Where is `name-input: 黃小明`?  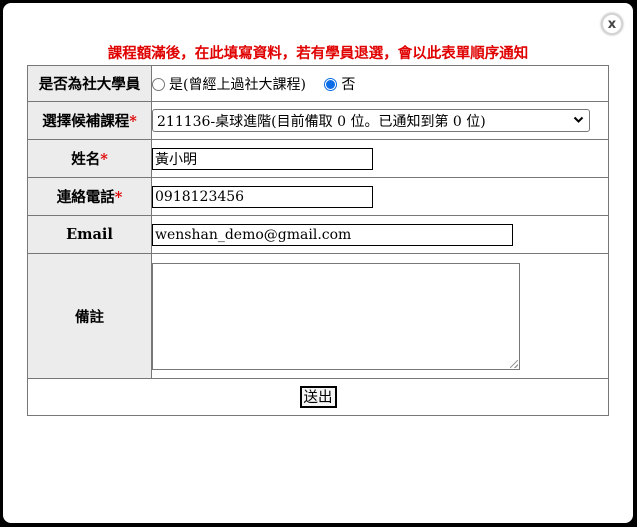 name-input: 黃小明 is located at coordinates (262, 158).